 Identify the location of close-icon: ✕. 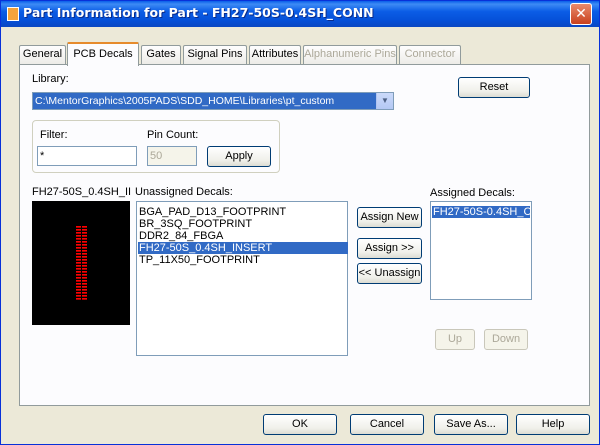
(581, 14).